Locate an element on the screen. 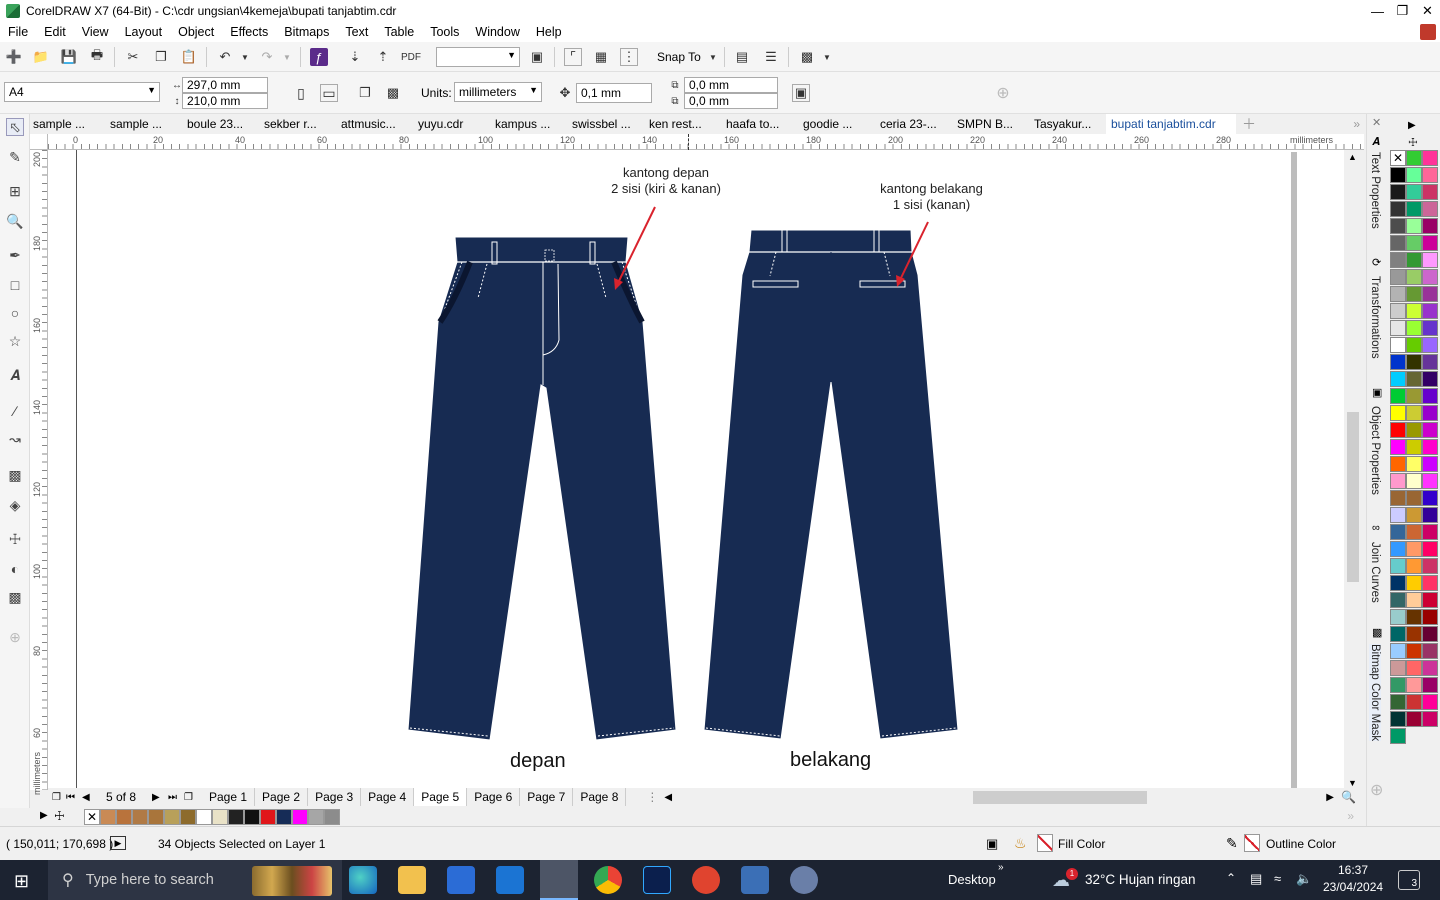 This screenshot has width=1440, height=900. no-color-palette-swatch: ✕ is located at coordinates (1398, 158).